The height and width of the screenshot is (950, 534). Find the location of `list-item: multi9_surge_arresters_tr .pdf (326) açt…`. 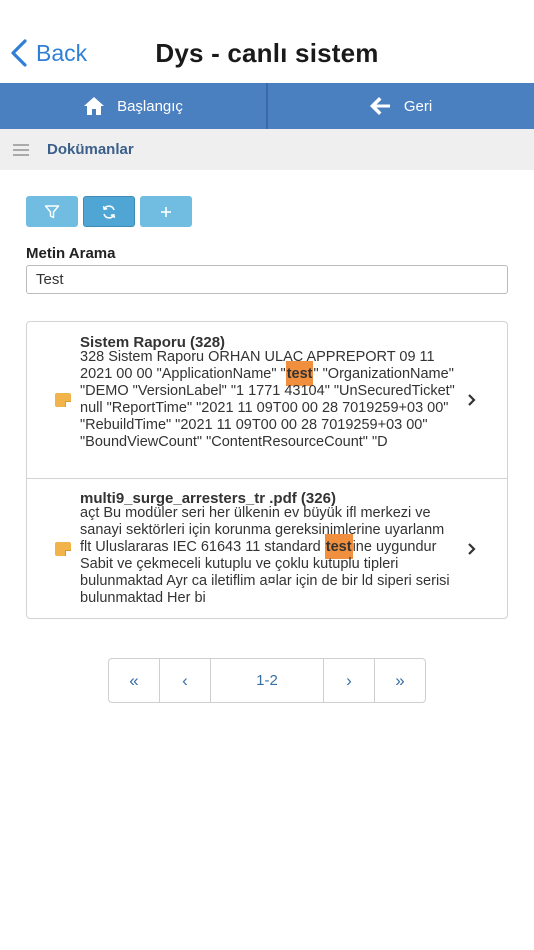

list-item: multi9_surge_arresters_tr .pdf (326) açt… is located at coordinates (267, 548).